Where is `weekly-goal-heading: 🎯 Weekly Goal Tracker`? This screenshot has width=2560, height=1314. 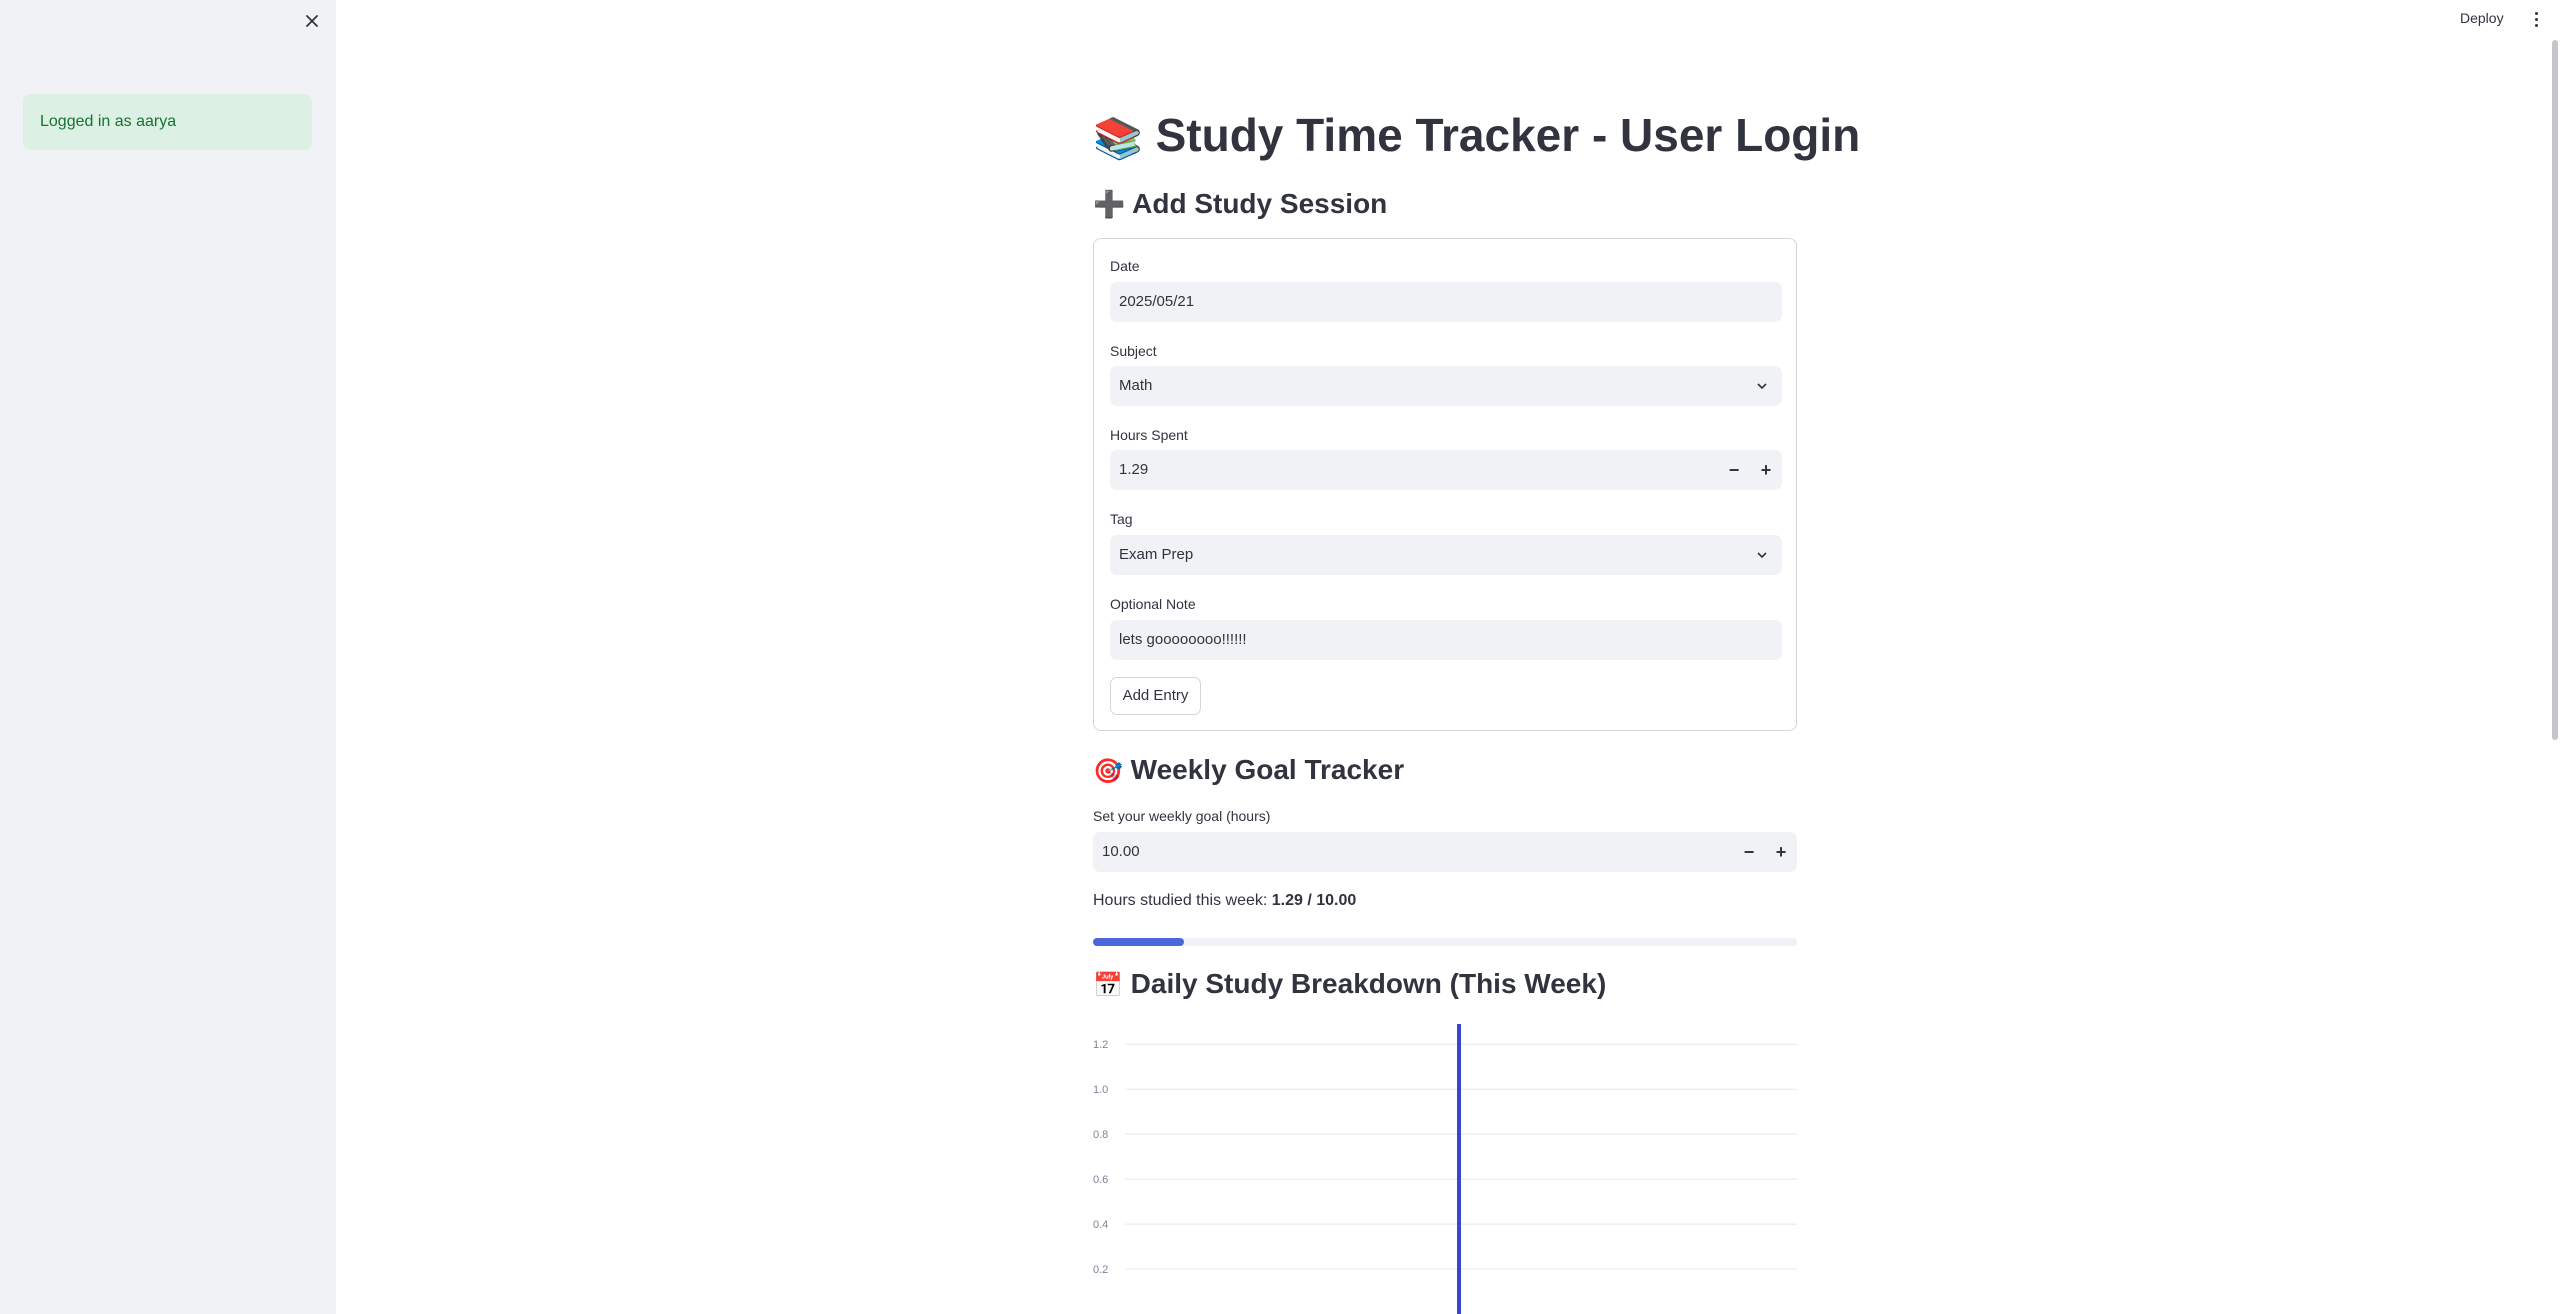 weekly-goal-heading: 🎯 Weekly Goal Tracker is located at coordinates (1248, 770).